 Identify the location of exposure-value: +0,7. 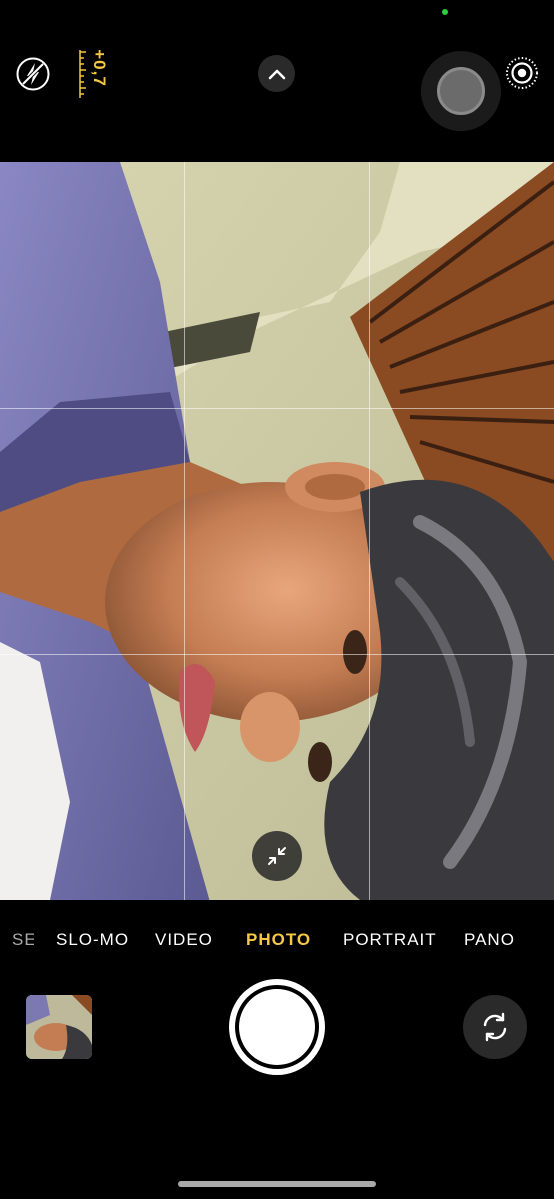
(99, 68).